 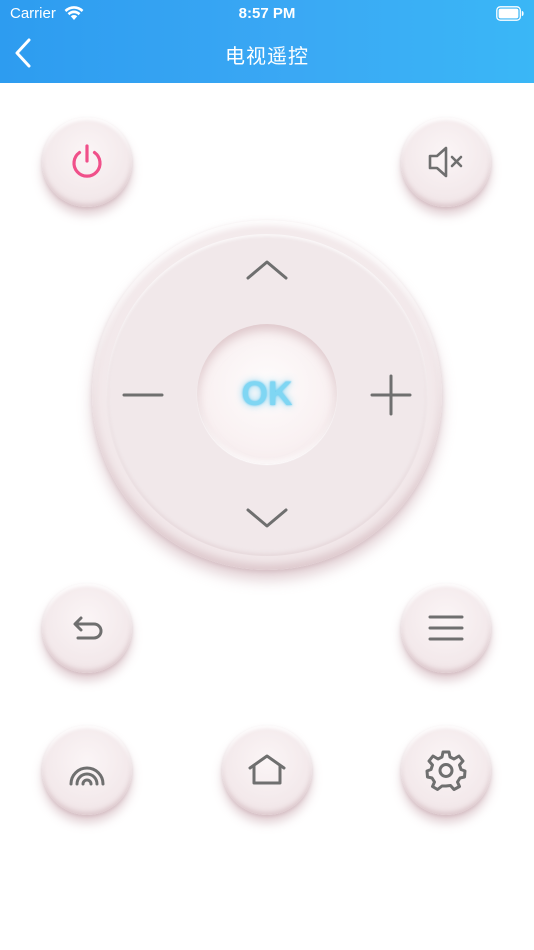 I want to click on nav-bar: 电视遥控, so click(x=267, y=55).